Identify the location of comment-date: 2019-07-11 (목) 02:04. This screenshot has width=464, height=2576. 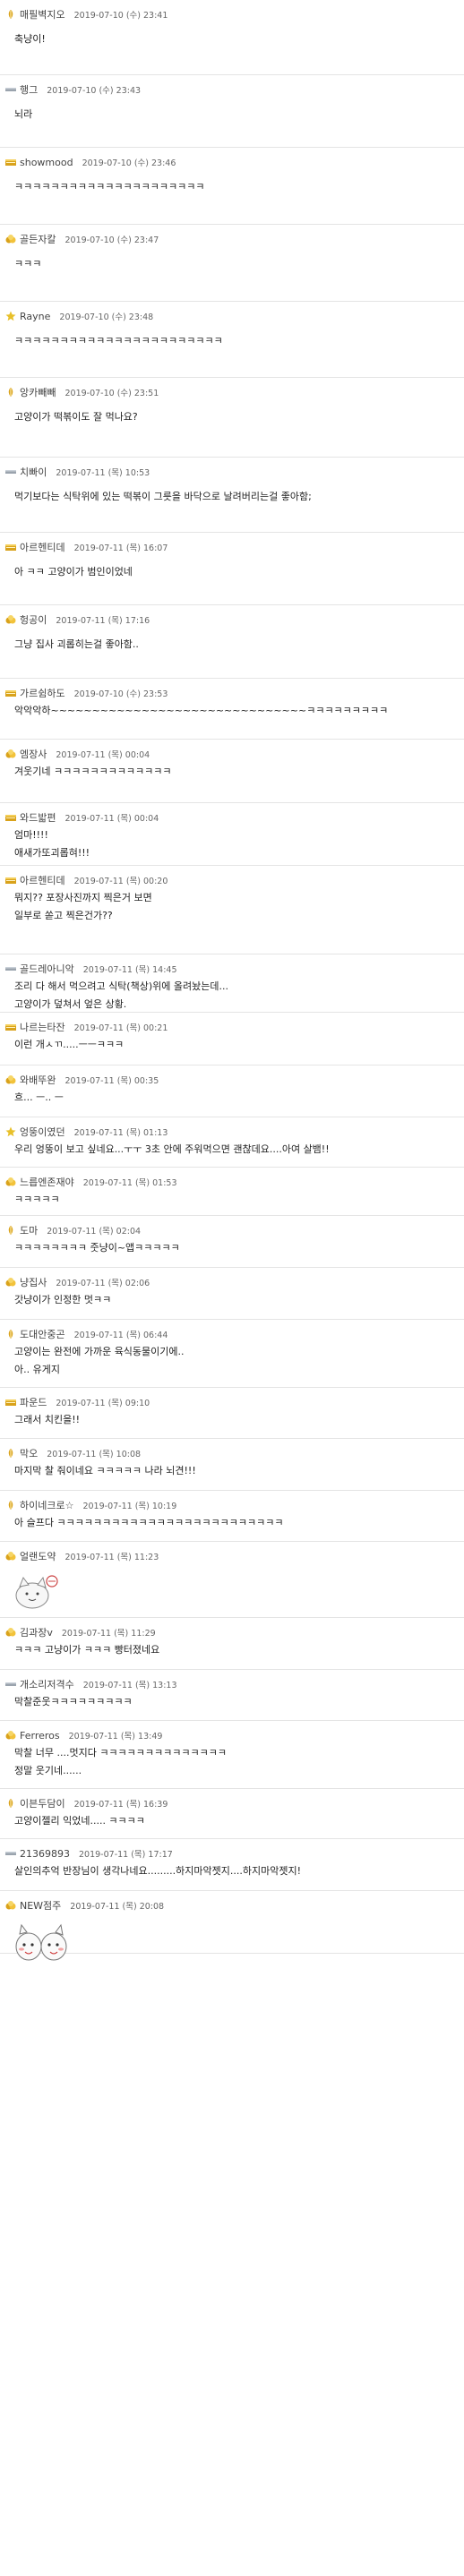
(94, 1232).